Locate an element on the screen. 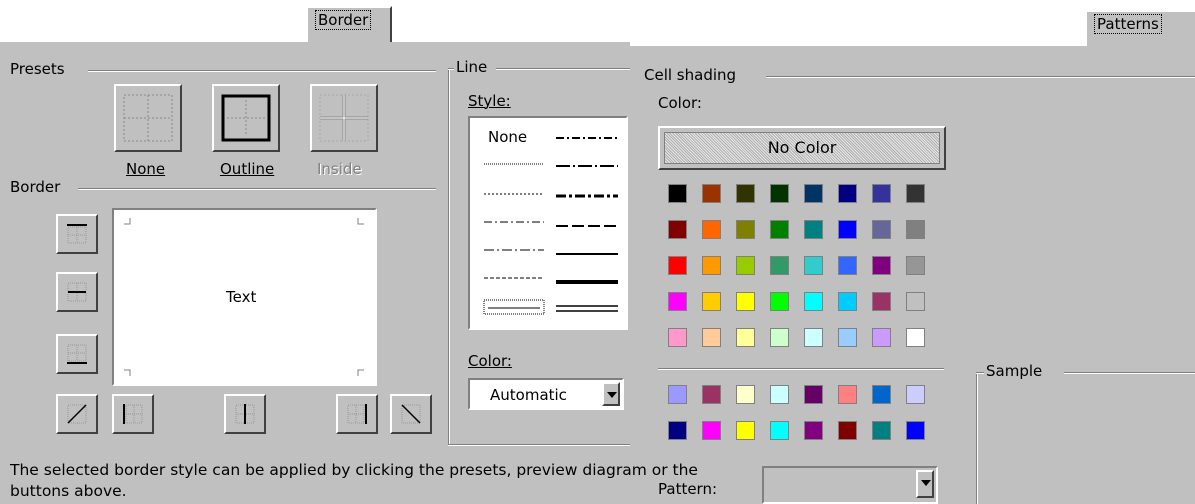 The width and height of the screenshot is (1195, 504). presets-label: Presets is located at coordinates (37, 69).